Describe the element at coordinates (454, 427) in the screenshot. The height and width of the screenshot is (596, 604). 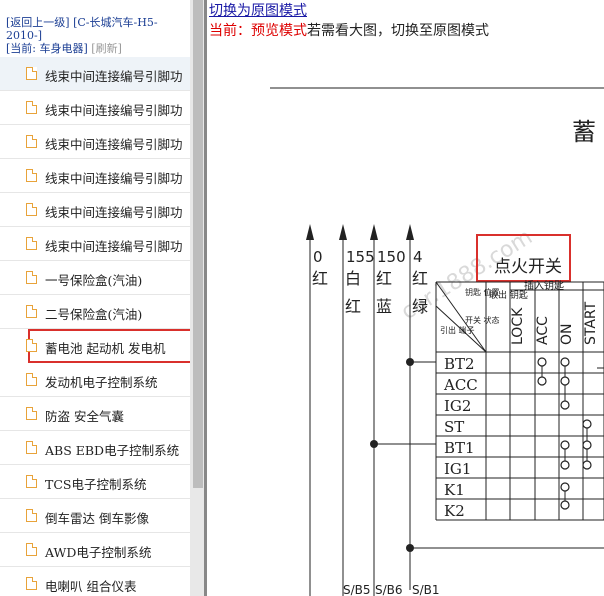
I see `terminal-label: ST` at that location.